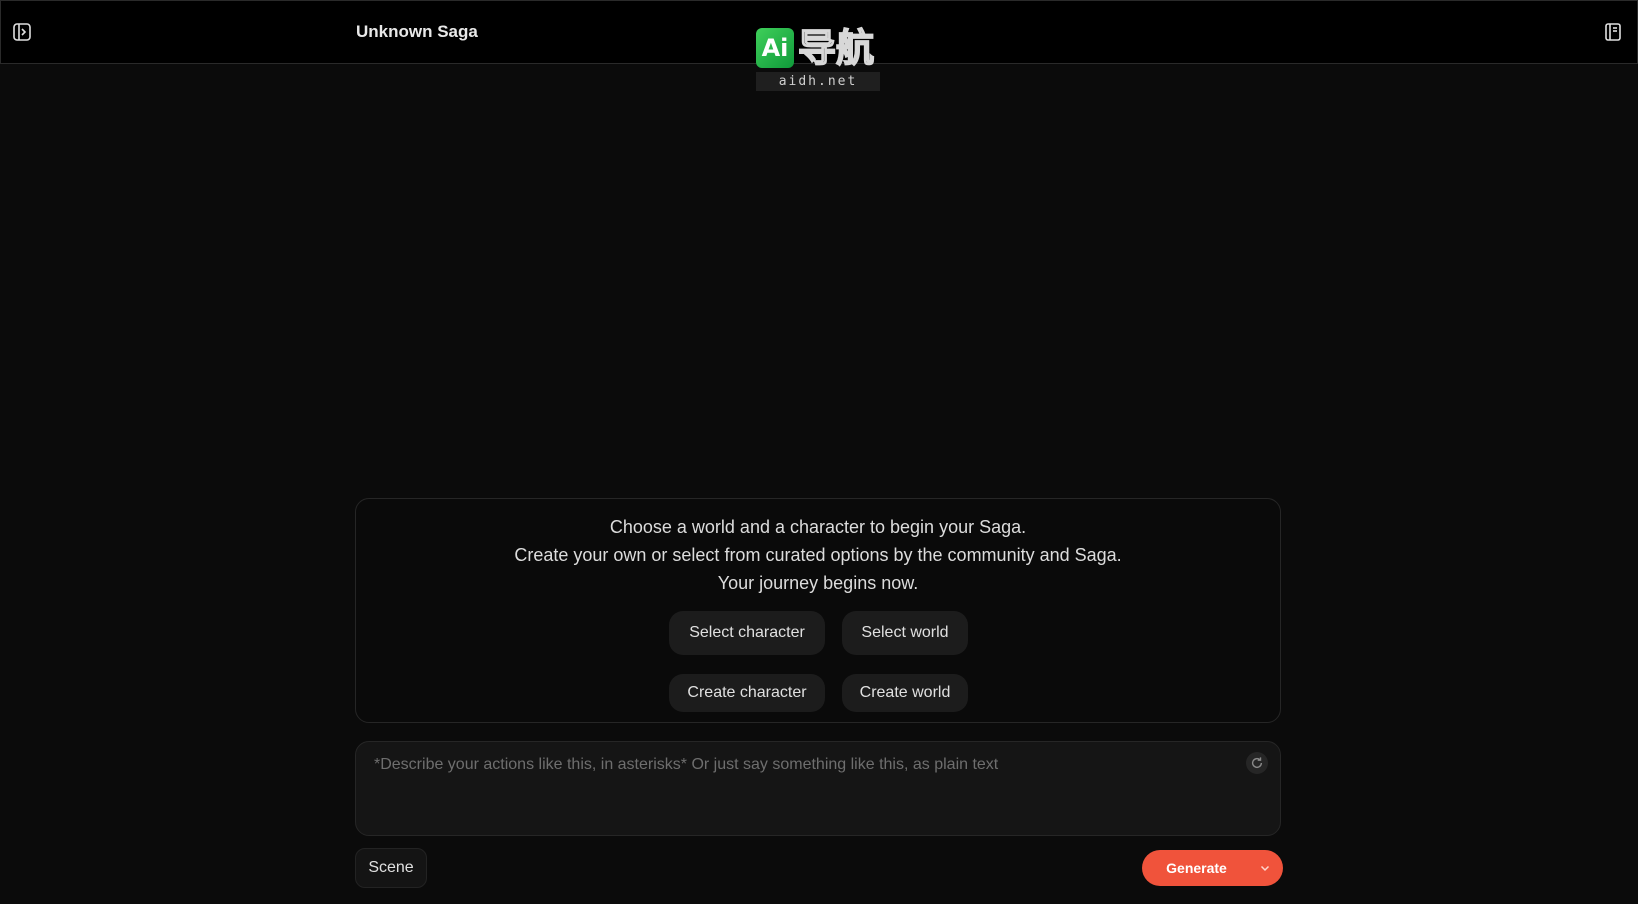 This screenshot has width=1638, height=904. I want to click on action-input-box, so click(818, 788).